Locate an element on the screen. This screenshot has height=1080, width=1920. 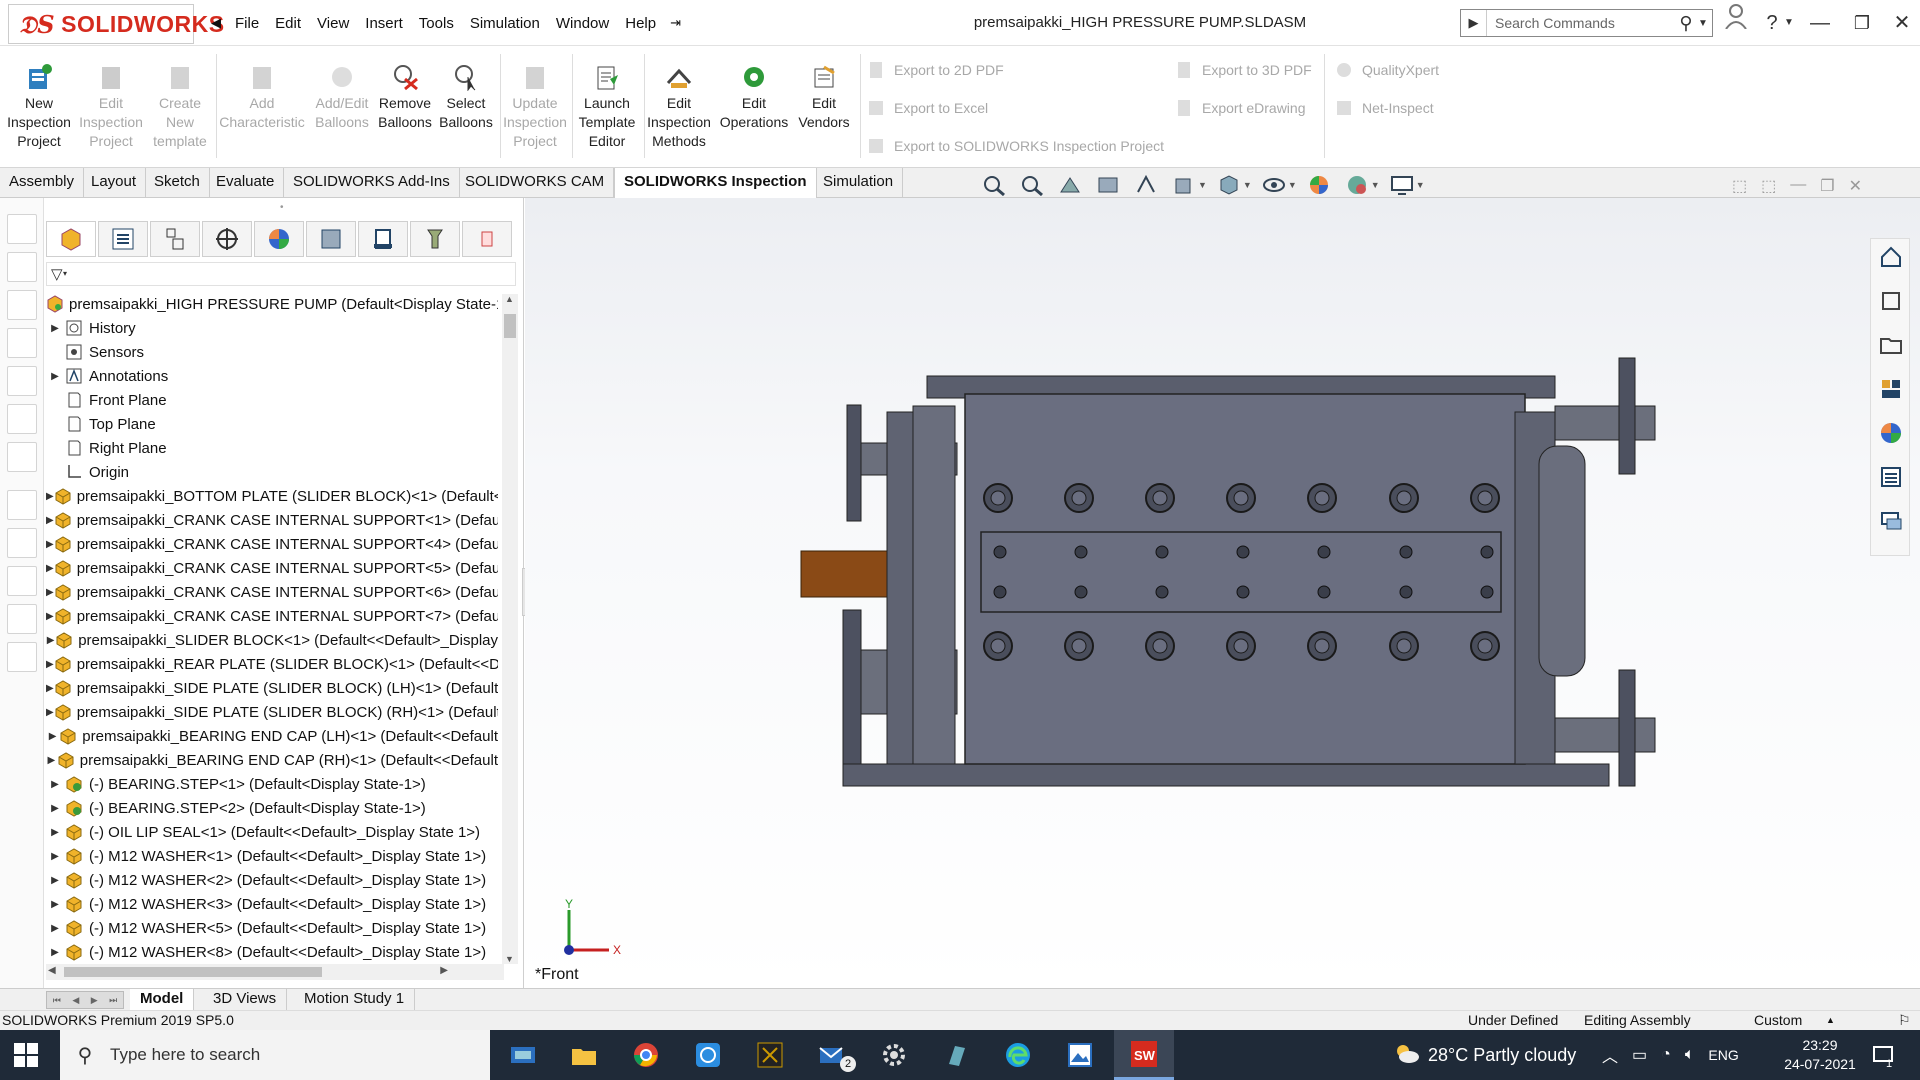
tree-filter: ▽ ▾ is located at coordinates (281, 274).